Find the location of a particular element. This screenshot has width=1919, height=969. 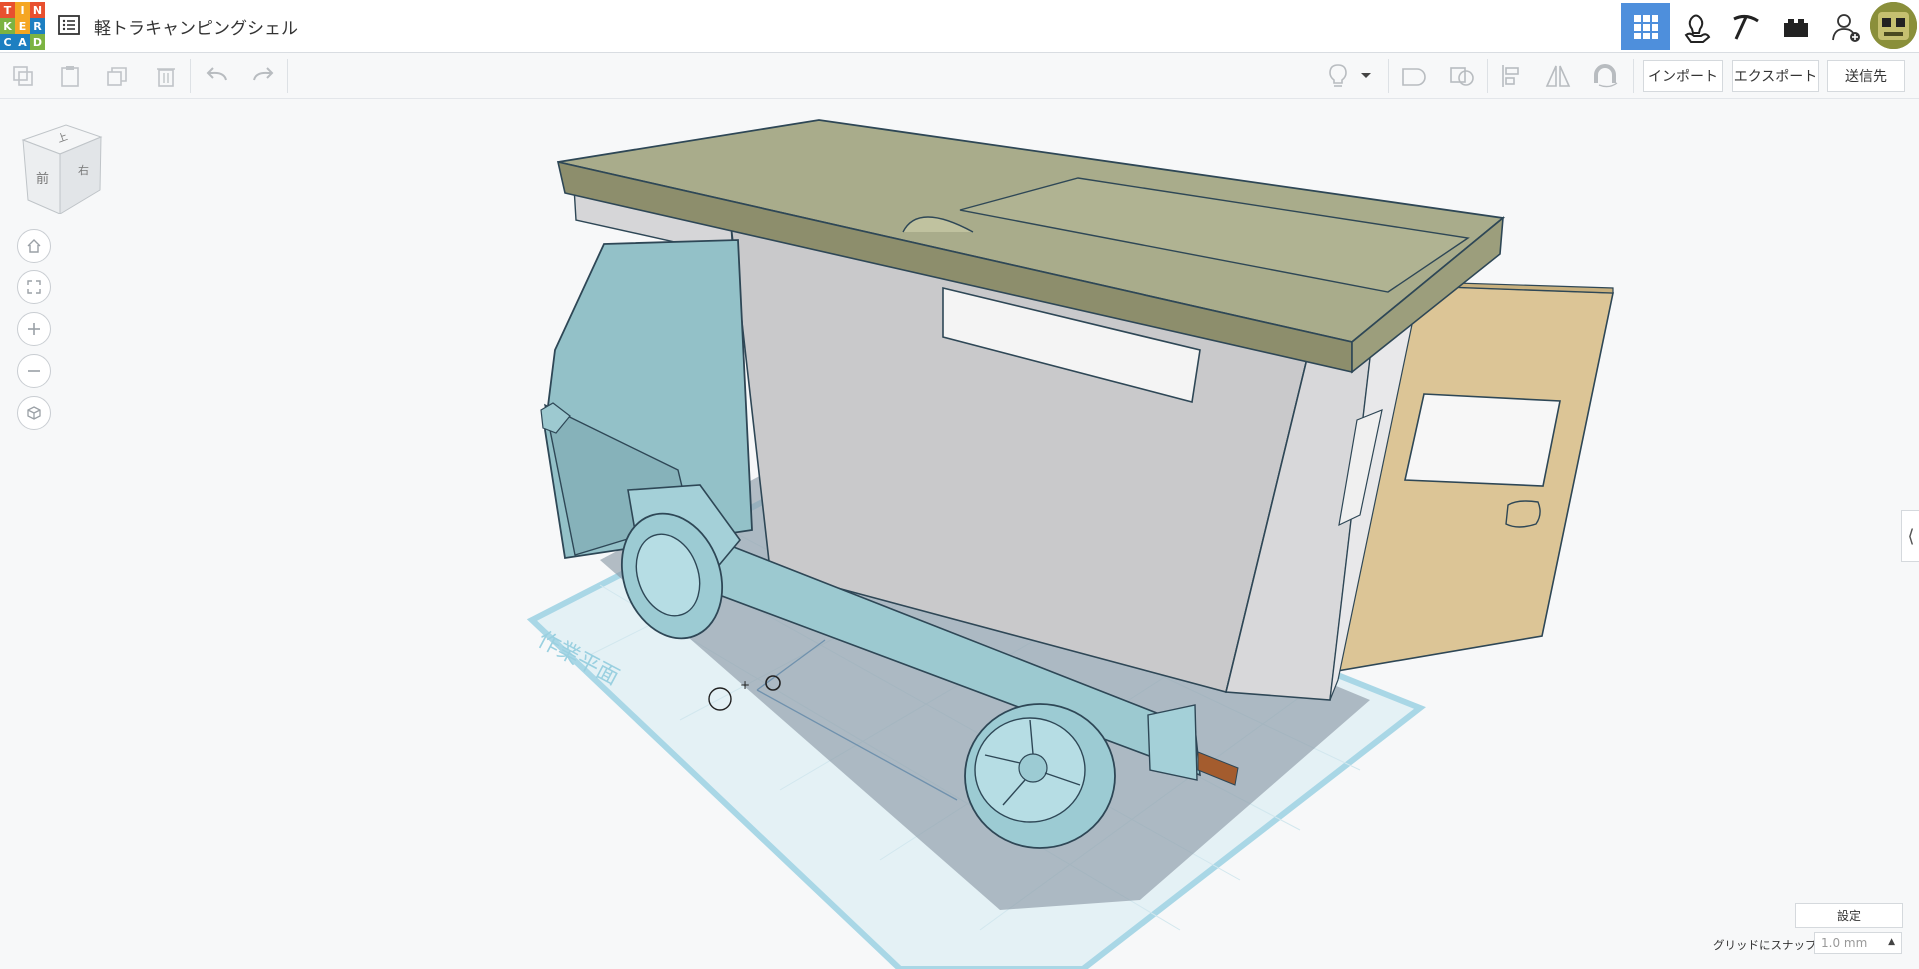

settings-button: 設定 is located at coordinates (1849, 915).